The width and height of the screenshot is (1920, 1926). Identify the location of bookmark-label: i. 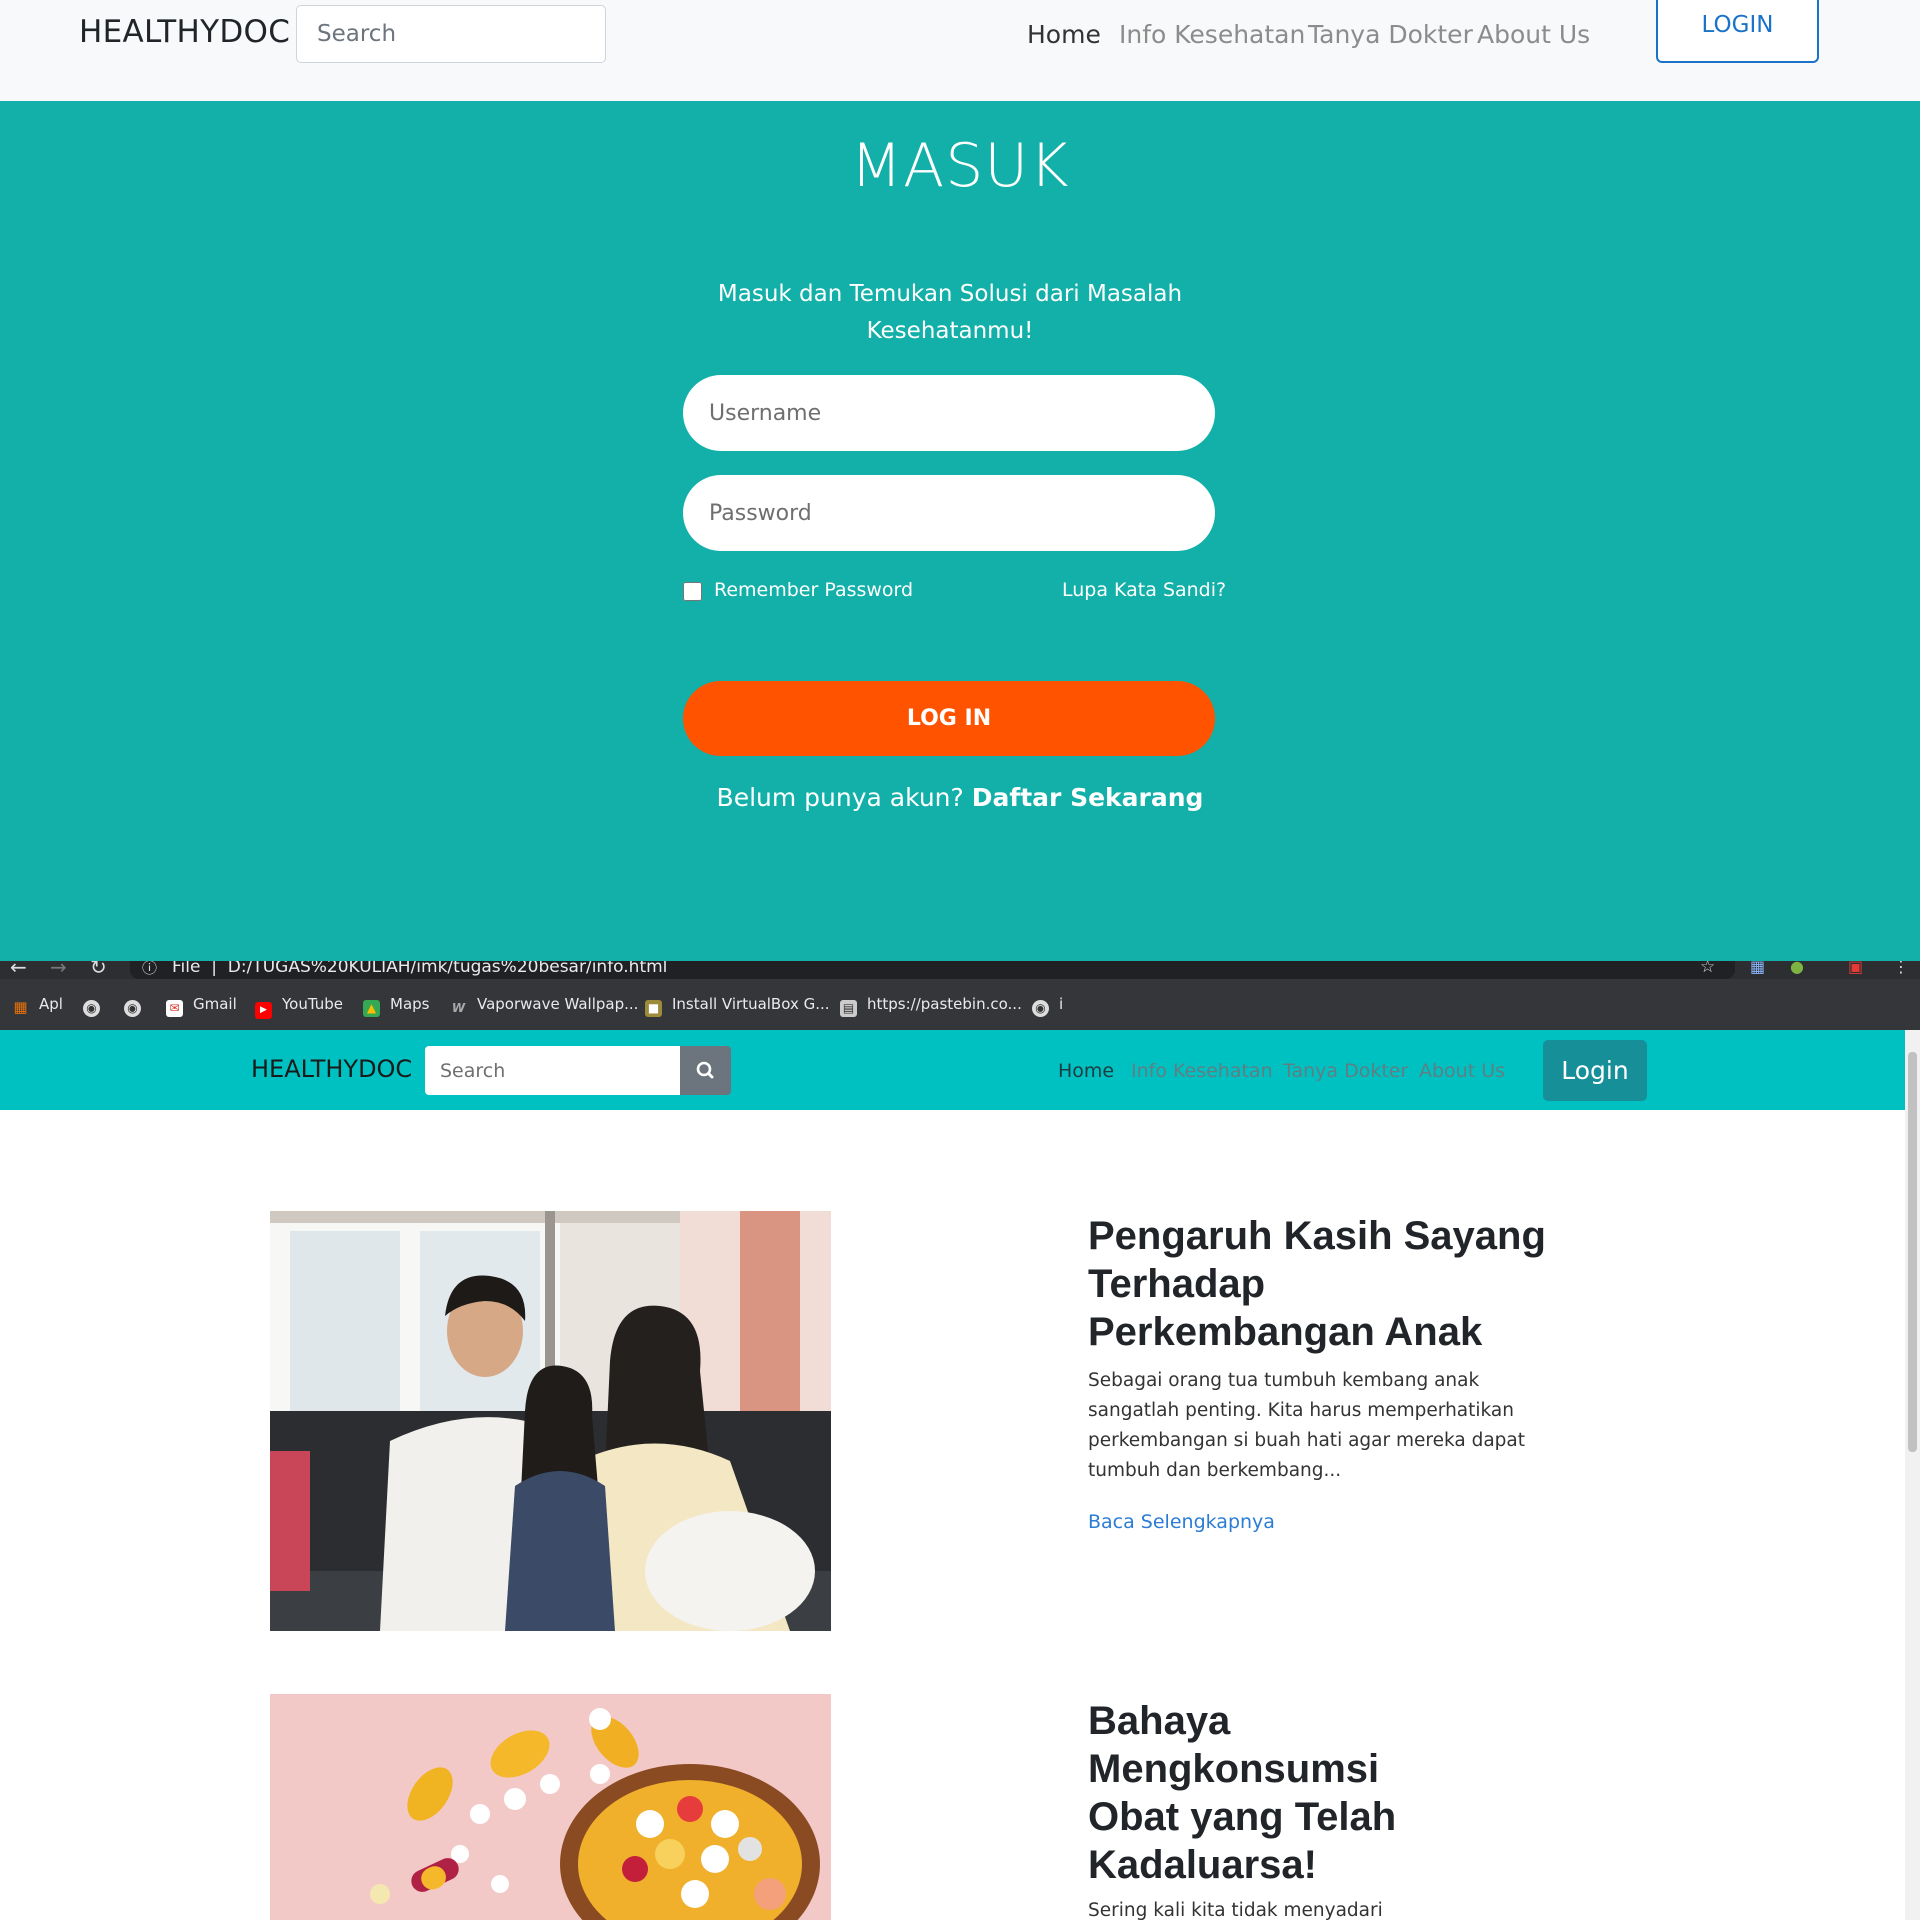
(1061, 1004).